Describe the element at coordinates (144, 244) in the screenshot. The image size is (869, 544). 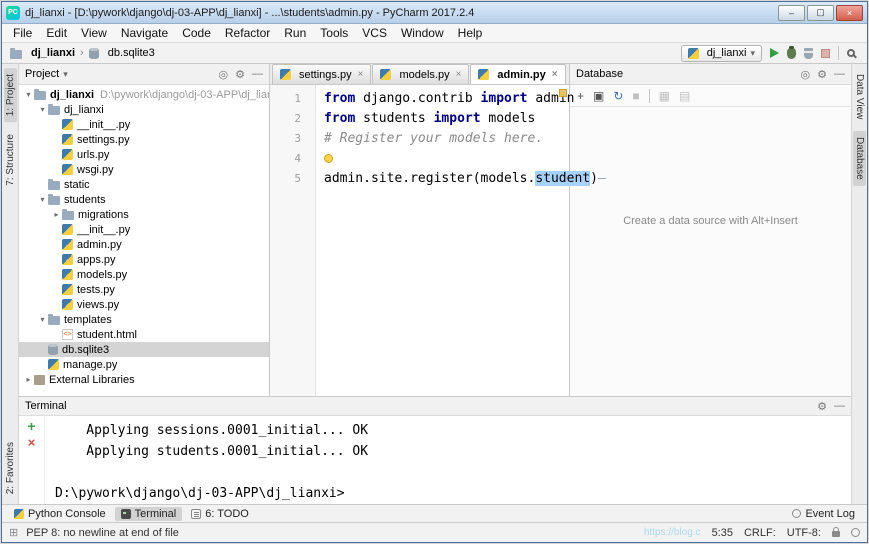
I see `tree-row: admin.py` at that location.